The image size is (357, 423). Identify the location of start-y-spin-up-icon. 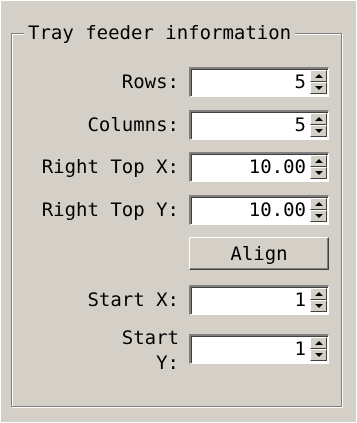
(318, 343).